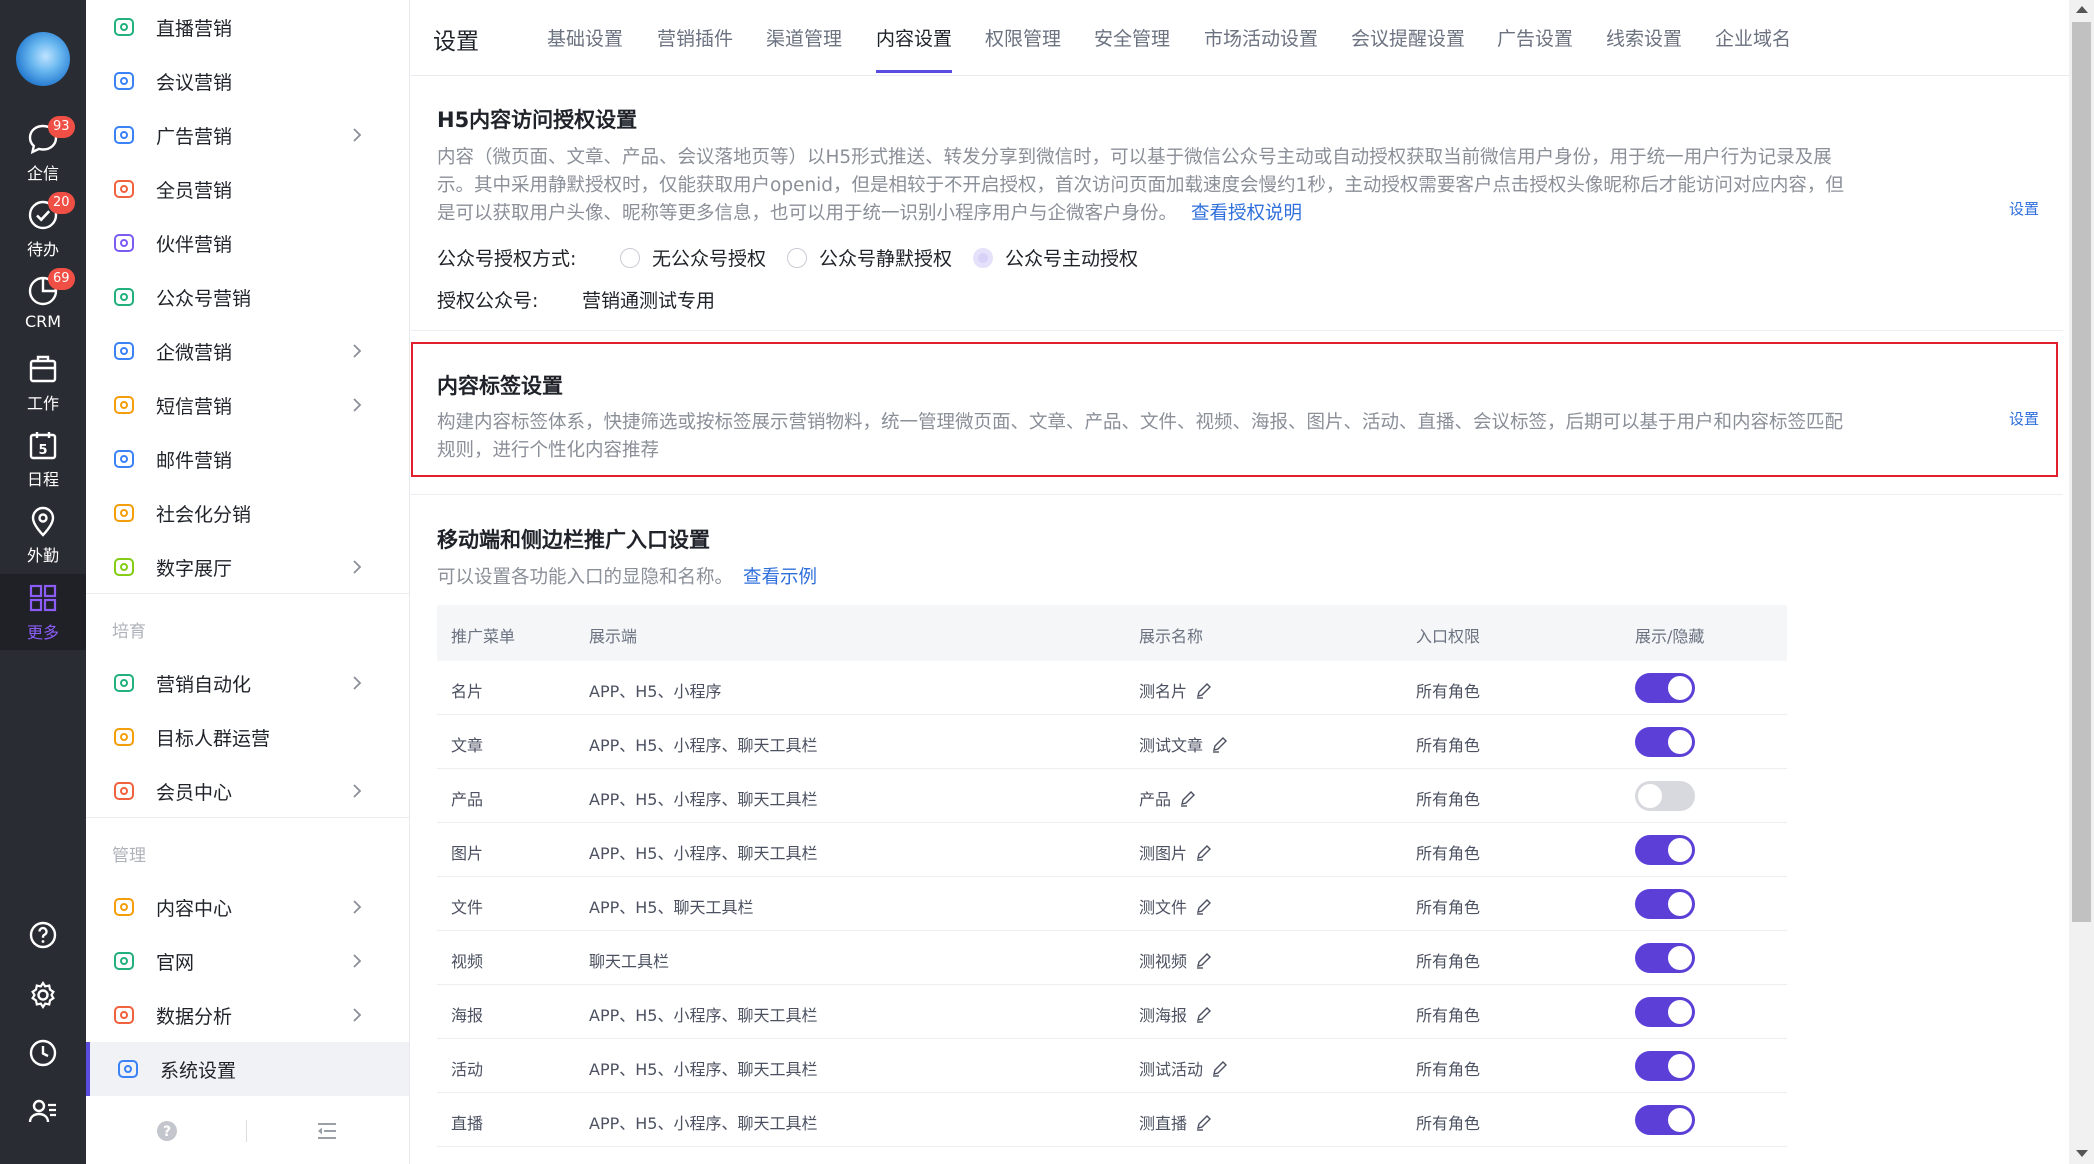  What do you see at coordinates (467, 691) in the screenshot?
I see `cell-menu: 名片` at bounding box center [467, 691].